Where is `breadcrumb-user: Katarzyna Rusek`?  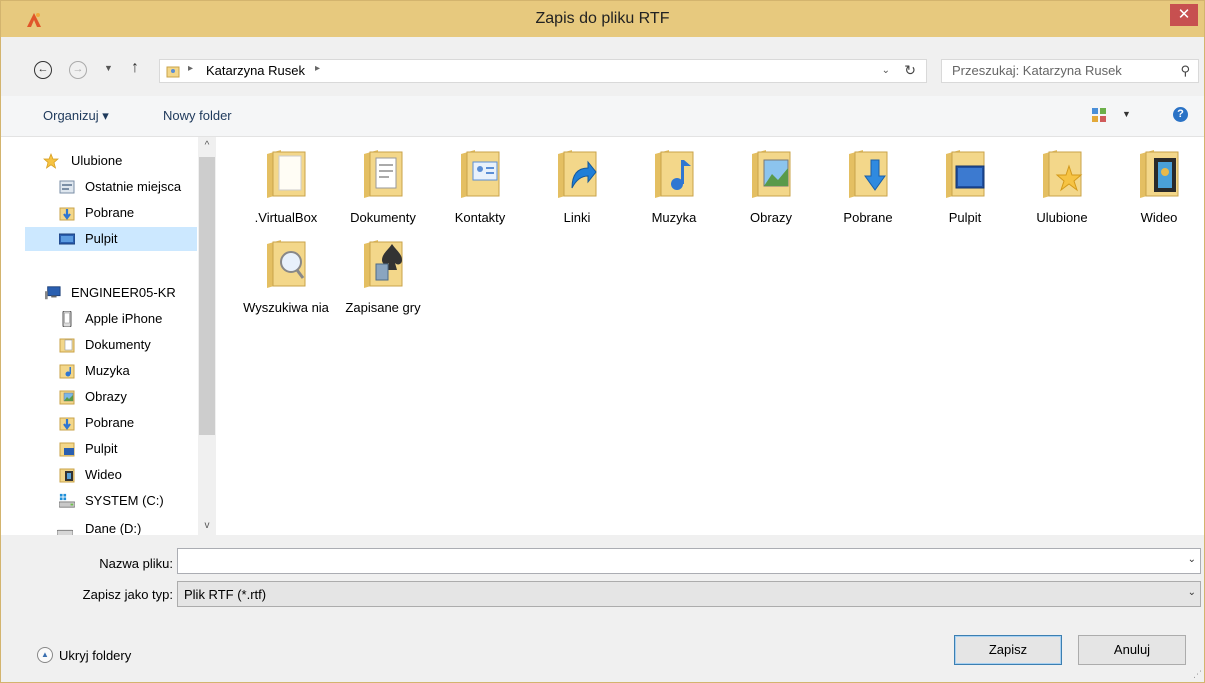
breadcrumb-user: Katarzyna Rusek is located at coordinates (255, 70).